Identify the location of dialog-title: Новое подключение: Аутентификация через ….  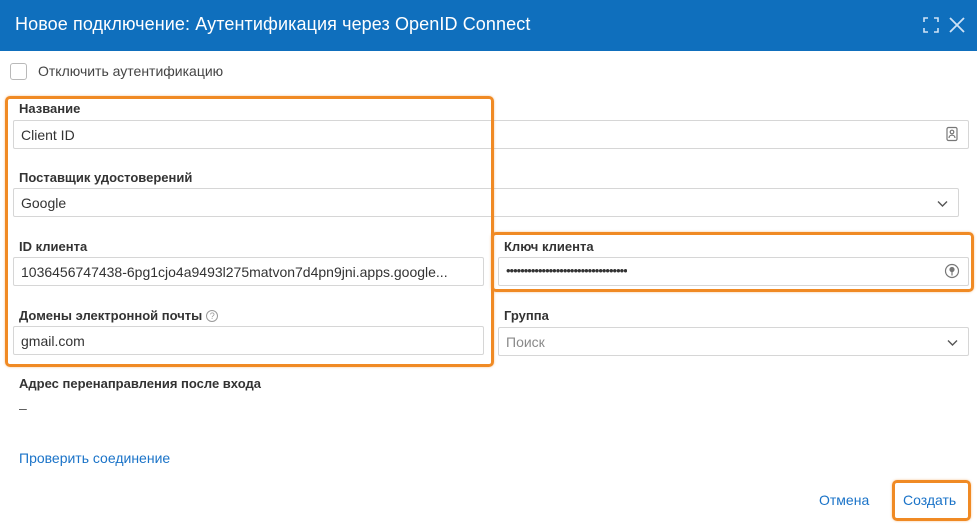
(273, 24).